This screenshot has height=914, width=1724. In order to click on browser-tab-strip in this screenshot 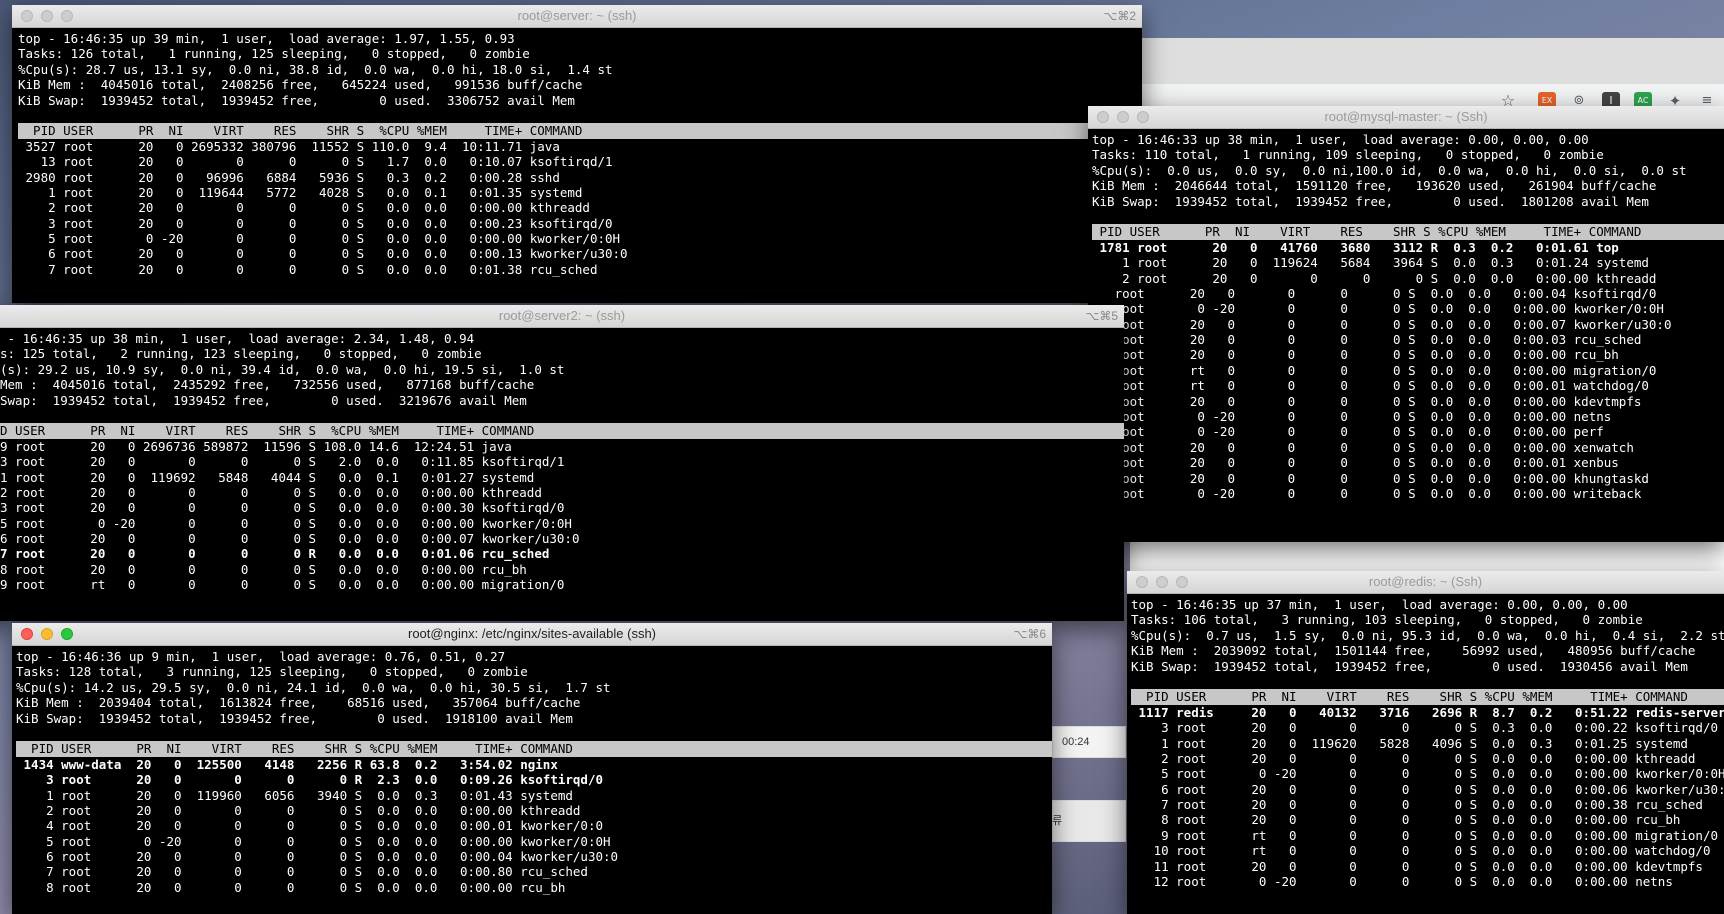, I will do `click(1427, 61)`.